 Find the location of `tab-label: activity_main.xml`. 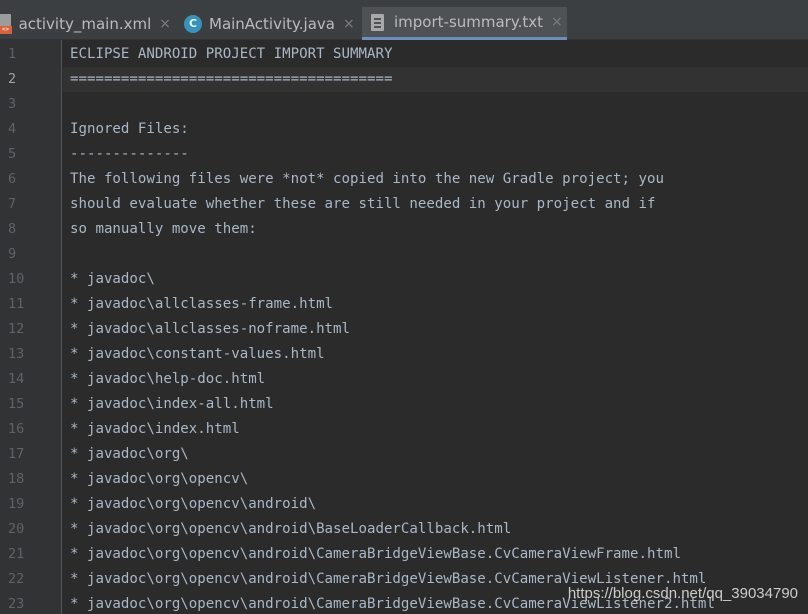

tab-label: activity_main.xml is located at coordinates (85, 23).